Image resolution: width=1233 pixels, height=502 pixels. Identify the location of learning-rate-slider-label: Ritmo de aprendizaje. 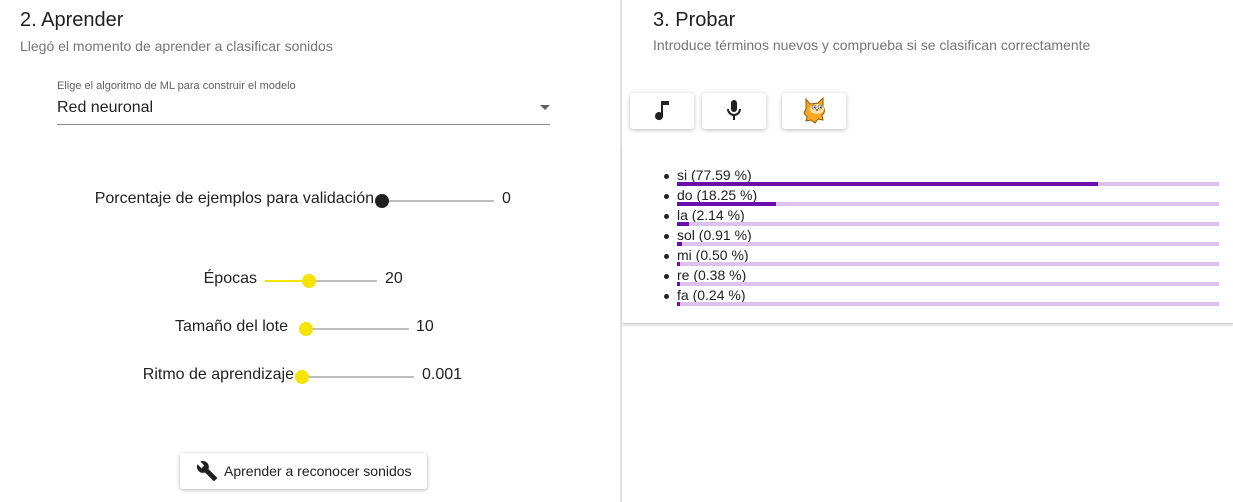
(218, 374).